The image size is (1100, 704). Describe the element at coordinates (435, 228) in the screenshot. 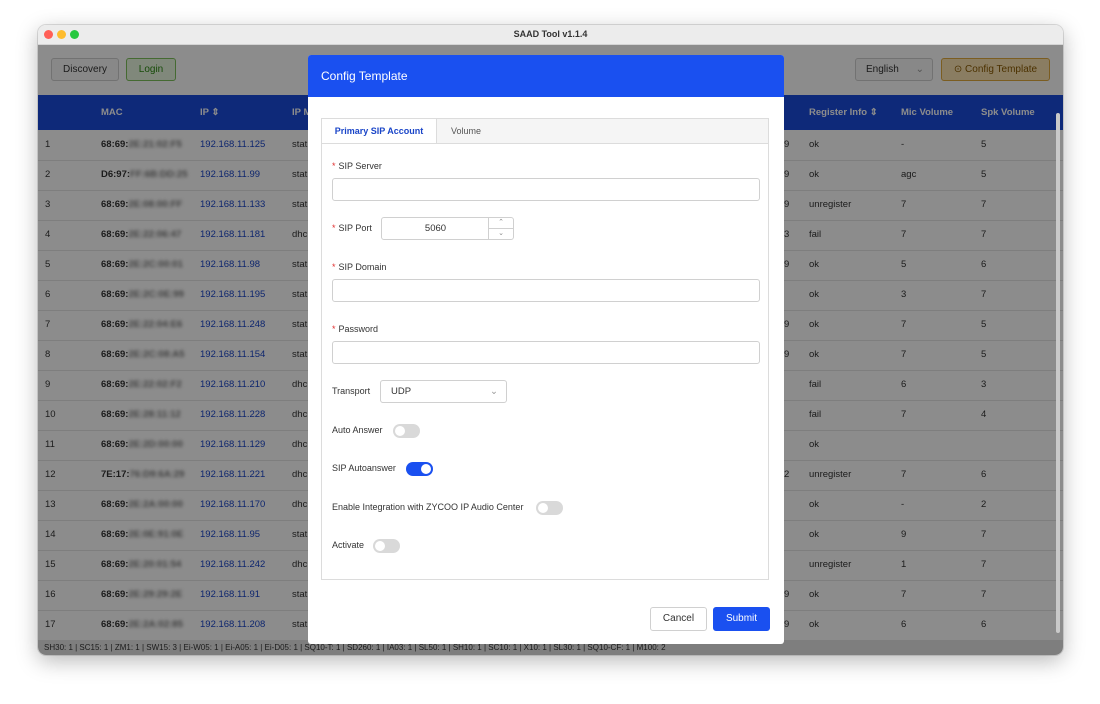

I see `sip-port-value: 5060` at that location.